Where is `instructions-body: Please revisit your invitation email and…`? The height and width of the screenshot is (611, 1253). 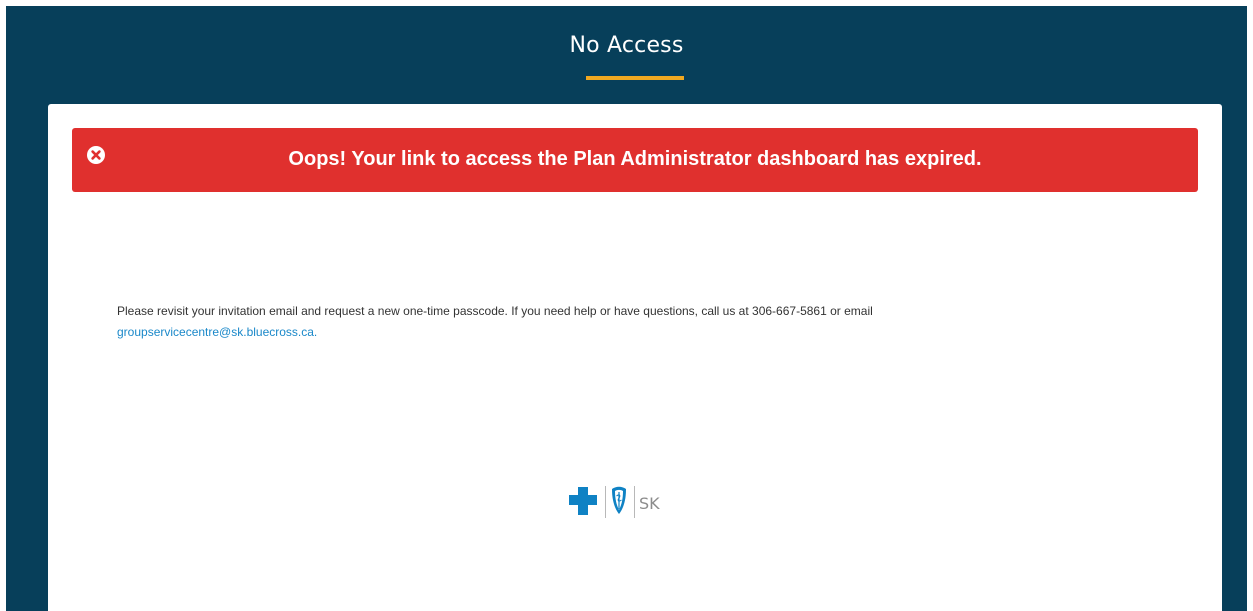 instructions-body: Please revisit your invitation email and… is located at coordinates (495, 311).